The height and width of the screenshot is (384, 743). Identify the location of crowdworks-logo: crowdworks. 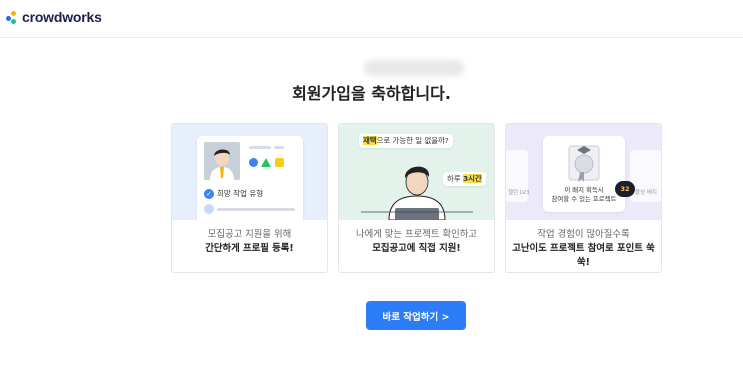
(54, 17).